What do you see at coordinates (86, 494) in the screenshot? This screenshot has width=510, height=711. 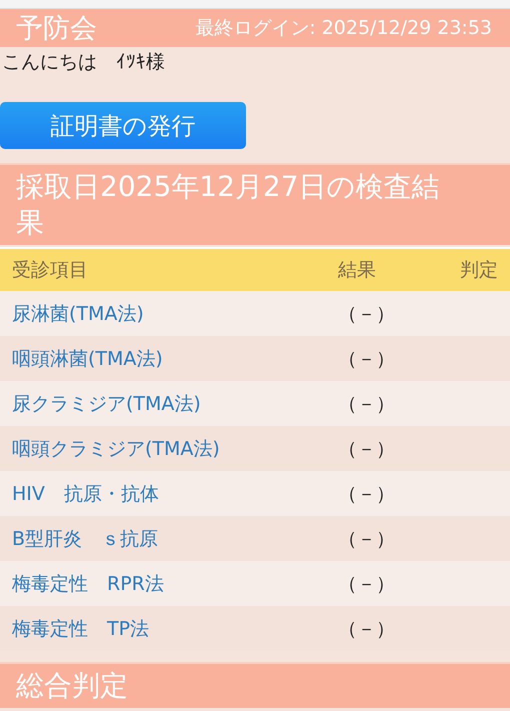 I see `test-item: HIV 抗原・抗体` at bounding box center [86, 494].